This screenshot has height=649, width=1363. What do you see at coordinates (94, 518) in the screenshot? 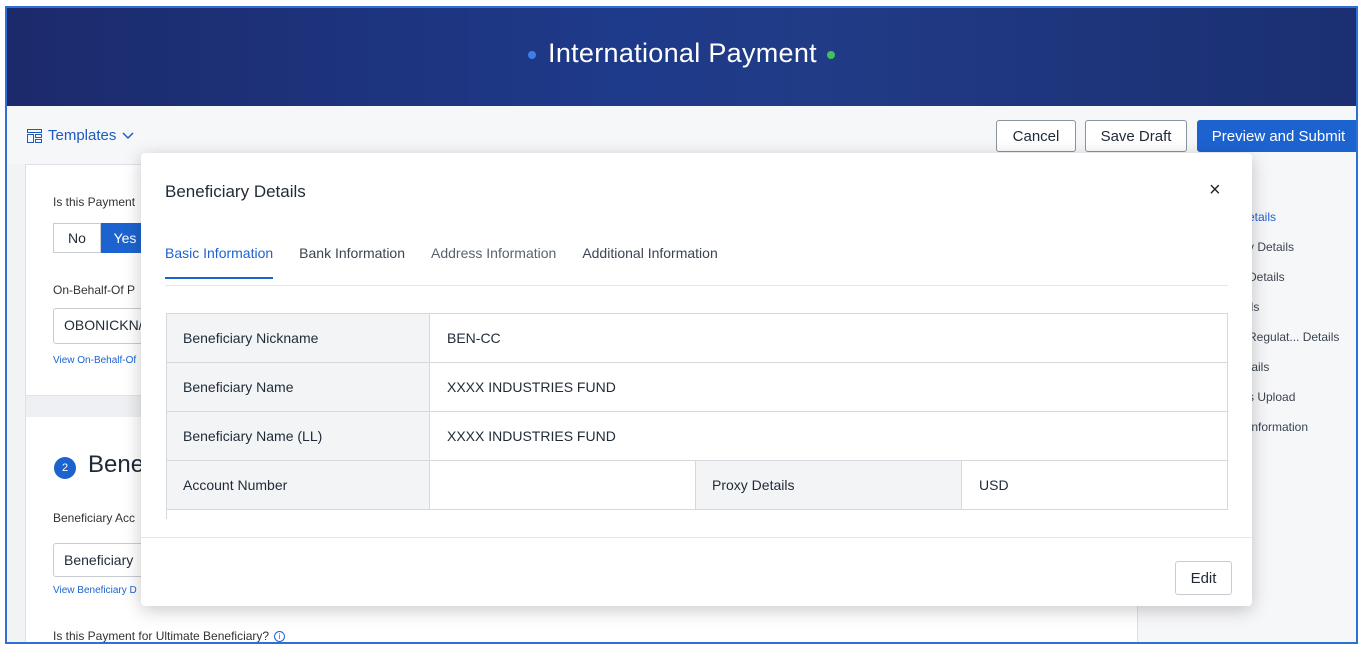
I see `beneficiary-account-label: Beneficiary Acc` at bounding box center [94, 518].